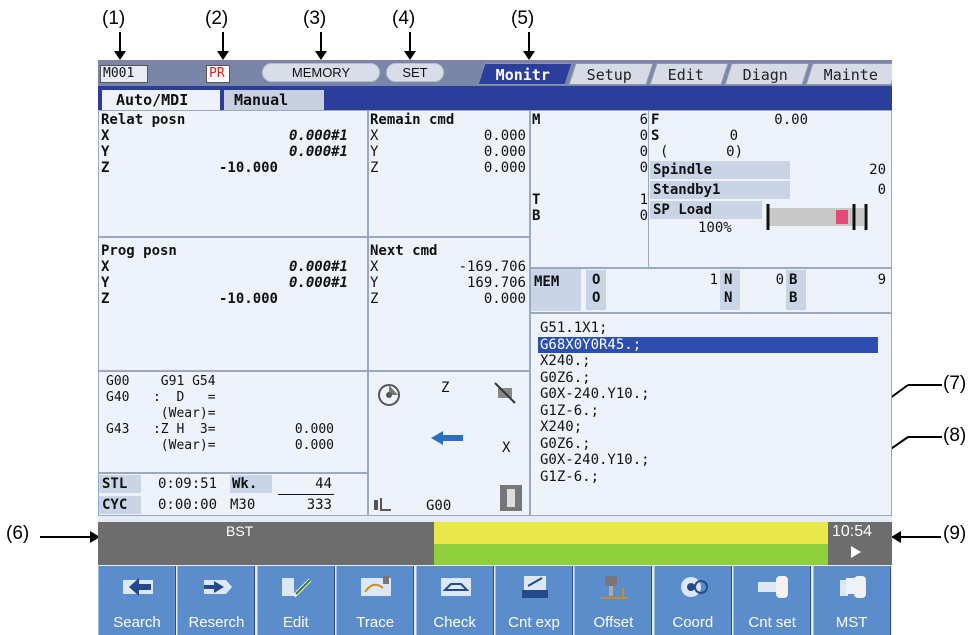 This screenshot has width=979, height=635. I want to click on relat-title: Relat posn, so click(143, 120).